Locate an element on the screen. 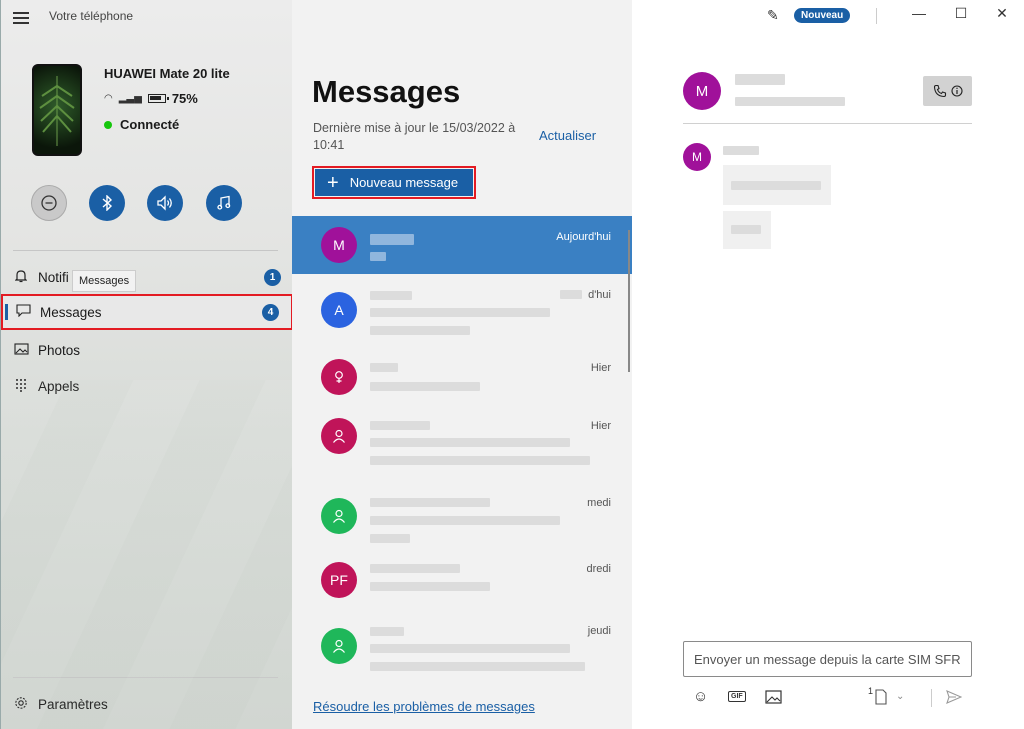 The width and height of the screenshot is (1024, 729). app-title: Votre téléphone is located at coordinates (91, 16).